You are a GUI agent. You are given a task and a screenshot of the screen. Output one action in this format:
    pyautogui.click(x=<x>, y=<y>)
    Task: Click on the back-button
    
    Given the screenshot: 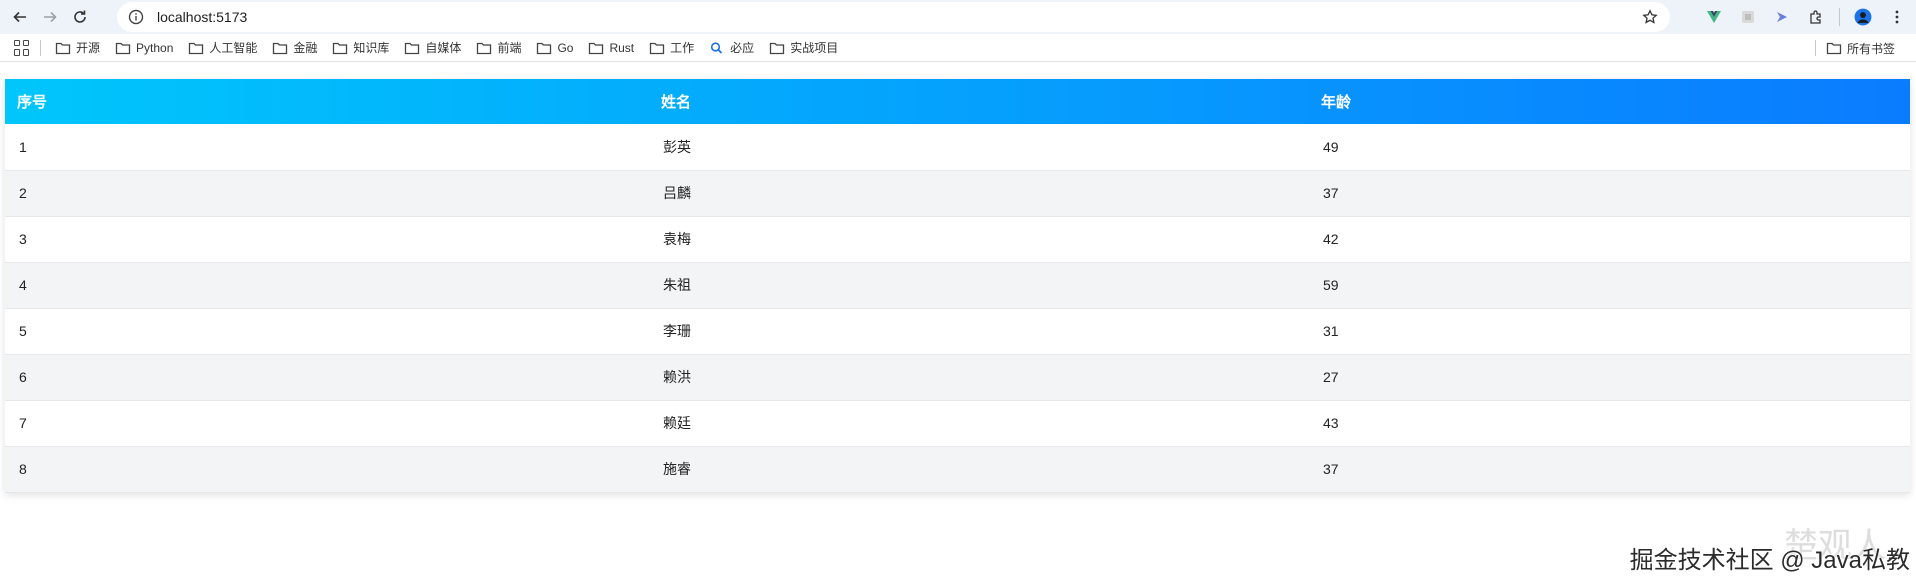 What is the action you would take?
    pyautogui.click(x=20, y=17)
    